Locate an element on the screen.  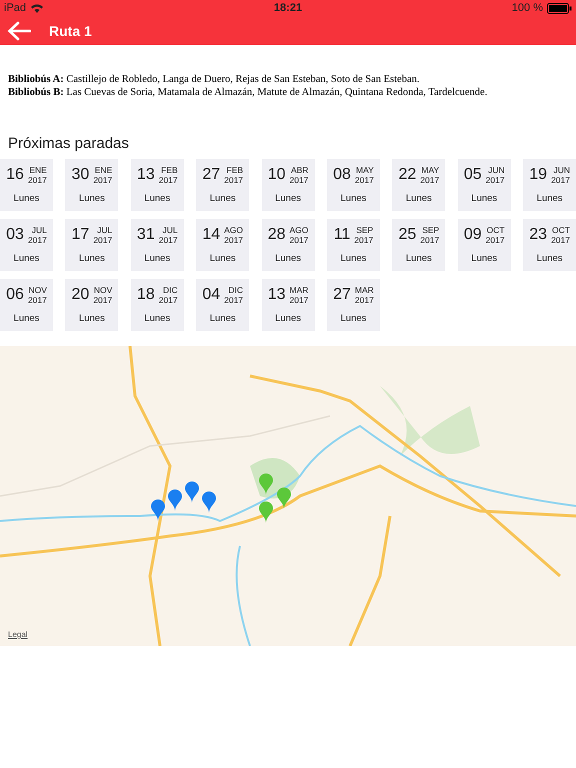
day-number: 06 is located at coordinates (15, 295).